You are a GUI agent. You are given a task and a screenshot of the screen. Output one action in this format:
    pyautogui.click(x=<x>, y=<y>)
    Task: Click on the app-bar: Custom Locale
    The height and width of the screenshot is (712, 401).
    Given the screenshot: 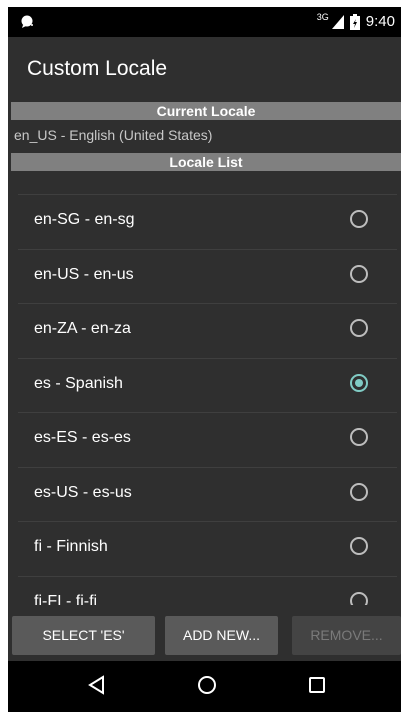 What is the action you would take?
    pyautogui.click(x=204, y=68)
    